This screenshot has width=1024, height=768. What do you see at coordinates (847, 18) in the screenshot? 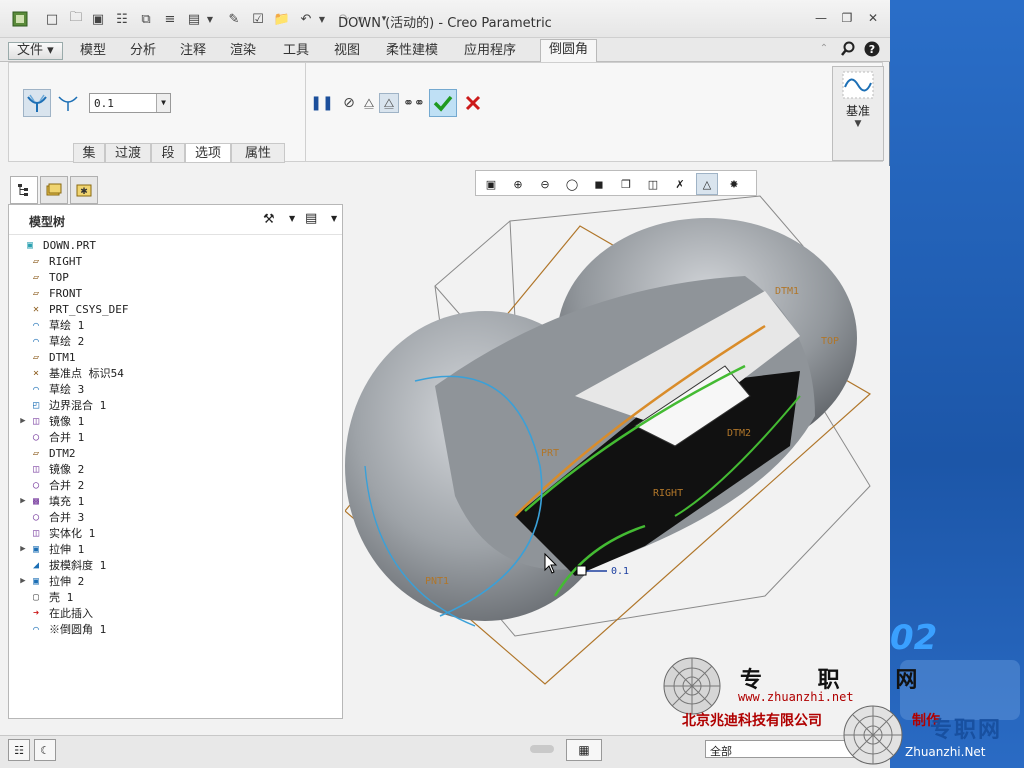
I see `restore-icon: ❐` at bounding box center [847, 18].